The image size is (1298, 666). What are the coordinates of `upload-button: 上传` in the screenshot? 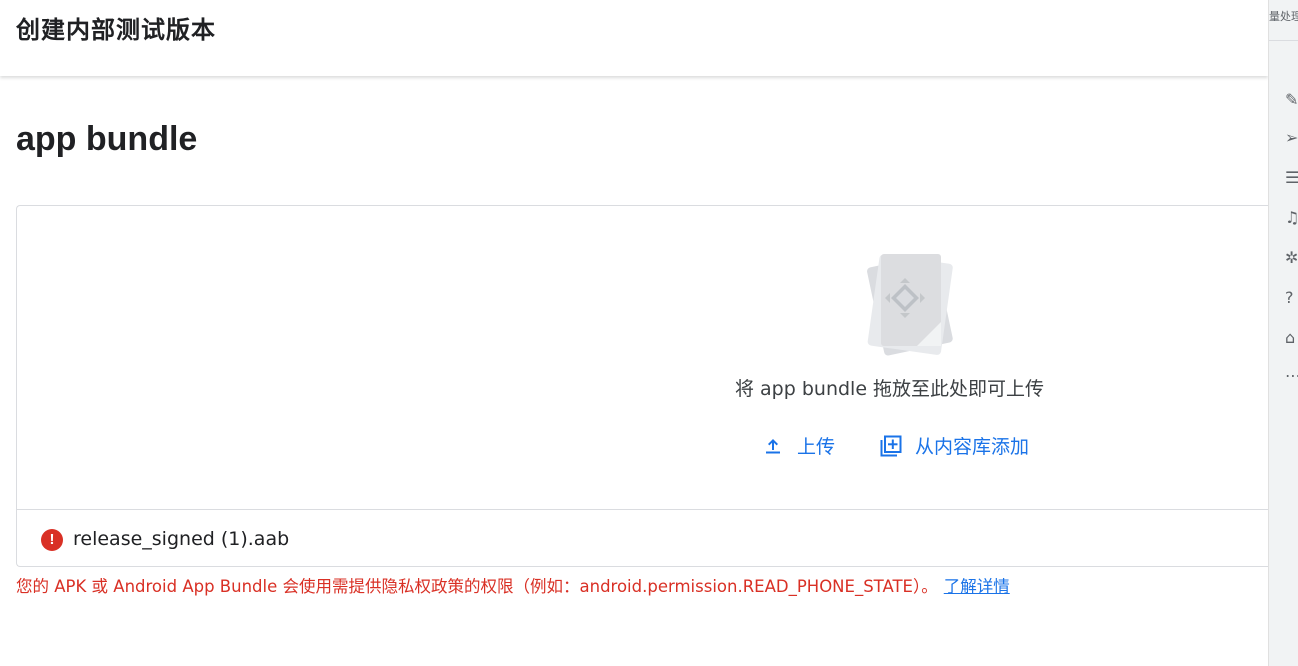 It's located at (798, 445).